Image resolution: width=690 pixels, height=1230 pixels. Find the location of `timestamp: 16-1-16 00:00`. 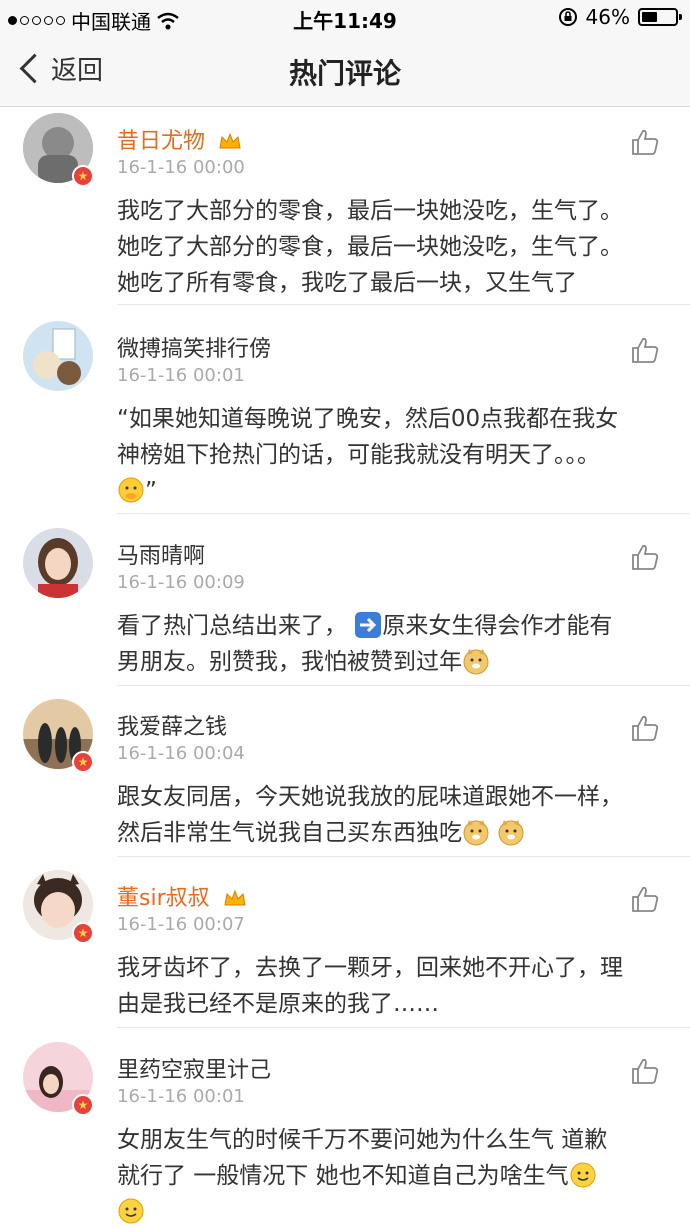

timestamp: 16-1-16 00:00 is located at coordinates (181, 167).